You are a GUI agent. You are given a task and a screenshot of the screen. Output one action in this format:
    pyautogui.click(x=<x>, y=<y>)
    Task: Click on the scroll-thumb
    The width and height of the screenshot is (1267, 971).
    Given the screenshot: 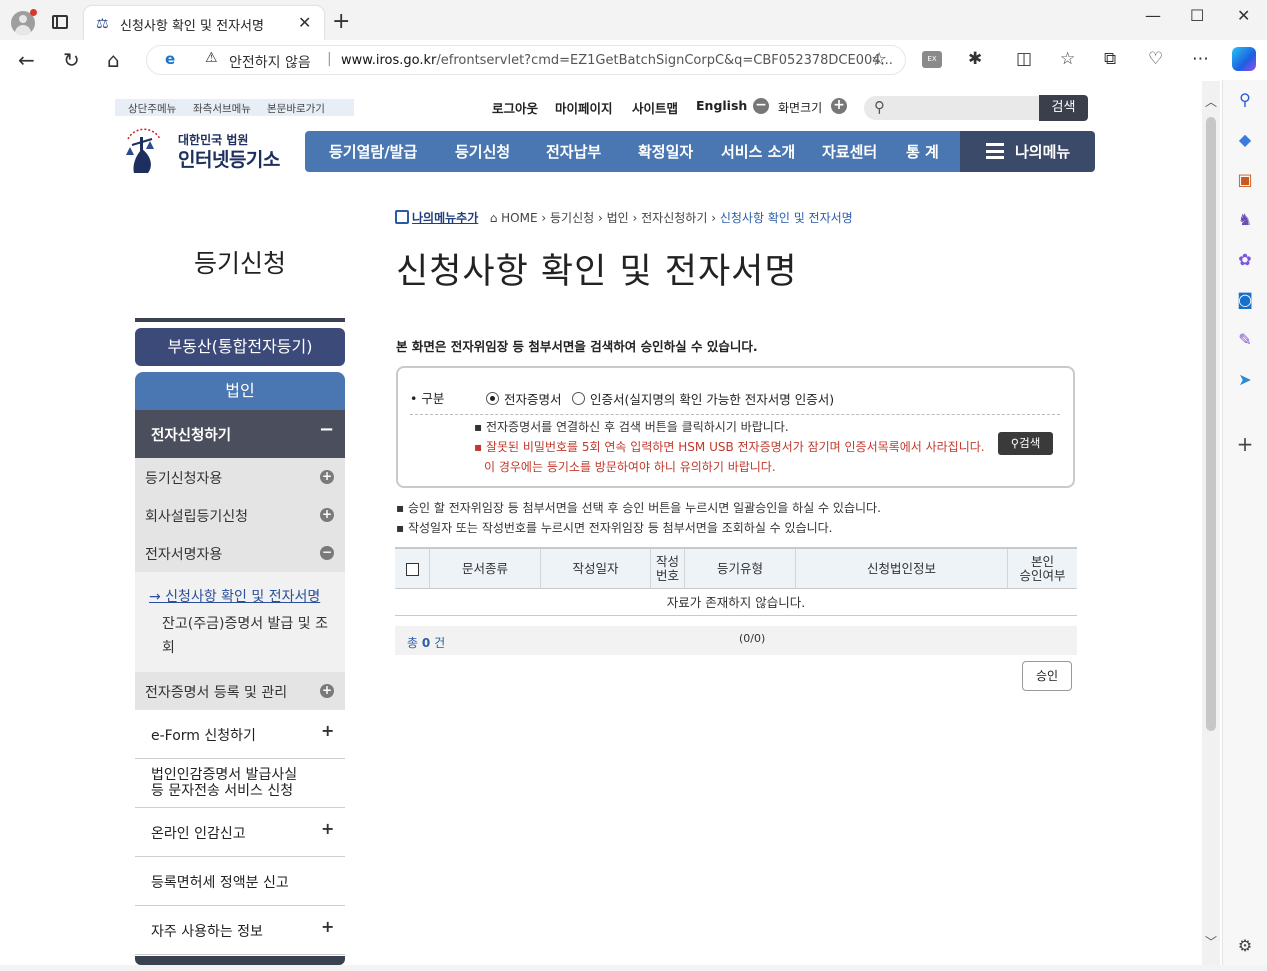 What is the action you would take?
    pyautogui.click(x=1211, y=424)
    